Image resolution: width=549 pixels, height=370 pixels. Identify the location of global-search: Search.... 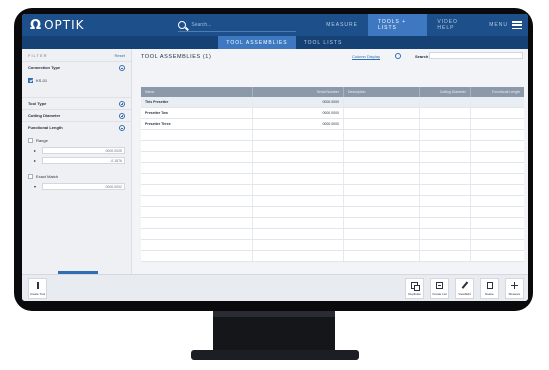
(237, 25).